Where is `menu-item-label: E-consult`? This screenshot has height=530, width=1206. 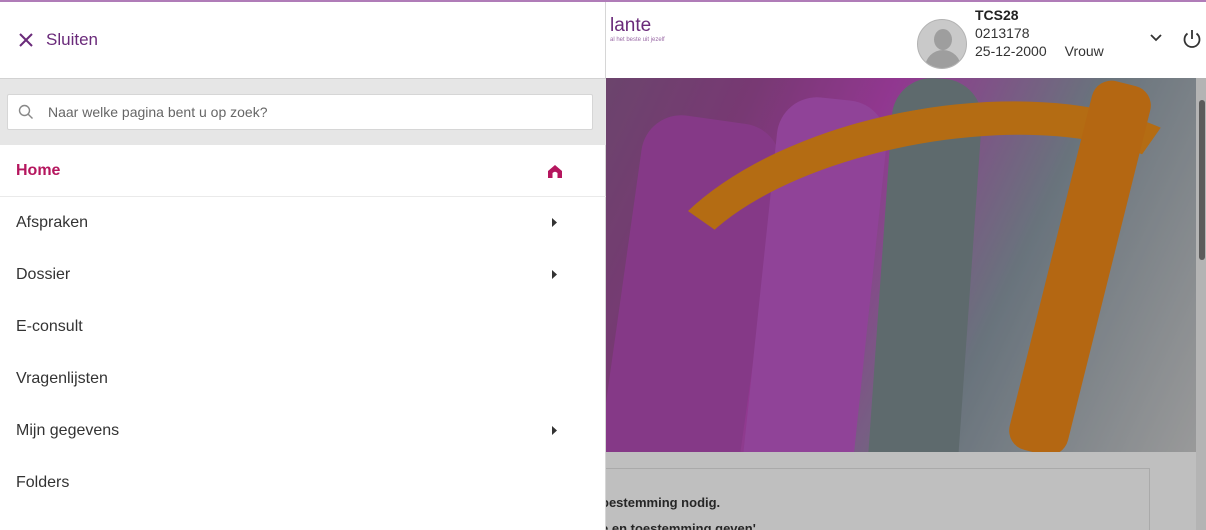 menu-item-label: E-consult is located at coordinates (49, 326).